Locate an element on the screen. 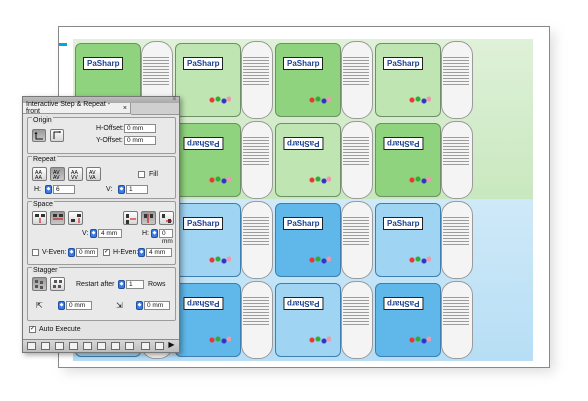 This screenshot has width=588, height=401. panel-tab: Interactive Step & Repeat - front × is located at coordinates (77, 108).